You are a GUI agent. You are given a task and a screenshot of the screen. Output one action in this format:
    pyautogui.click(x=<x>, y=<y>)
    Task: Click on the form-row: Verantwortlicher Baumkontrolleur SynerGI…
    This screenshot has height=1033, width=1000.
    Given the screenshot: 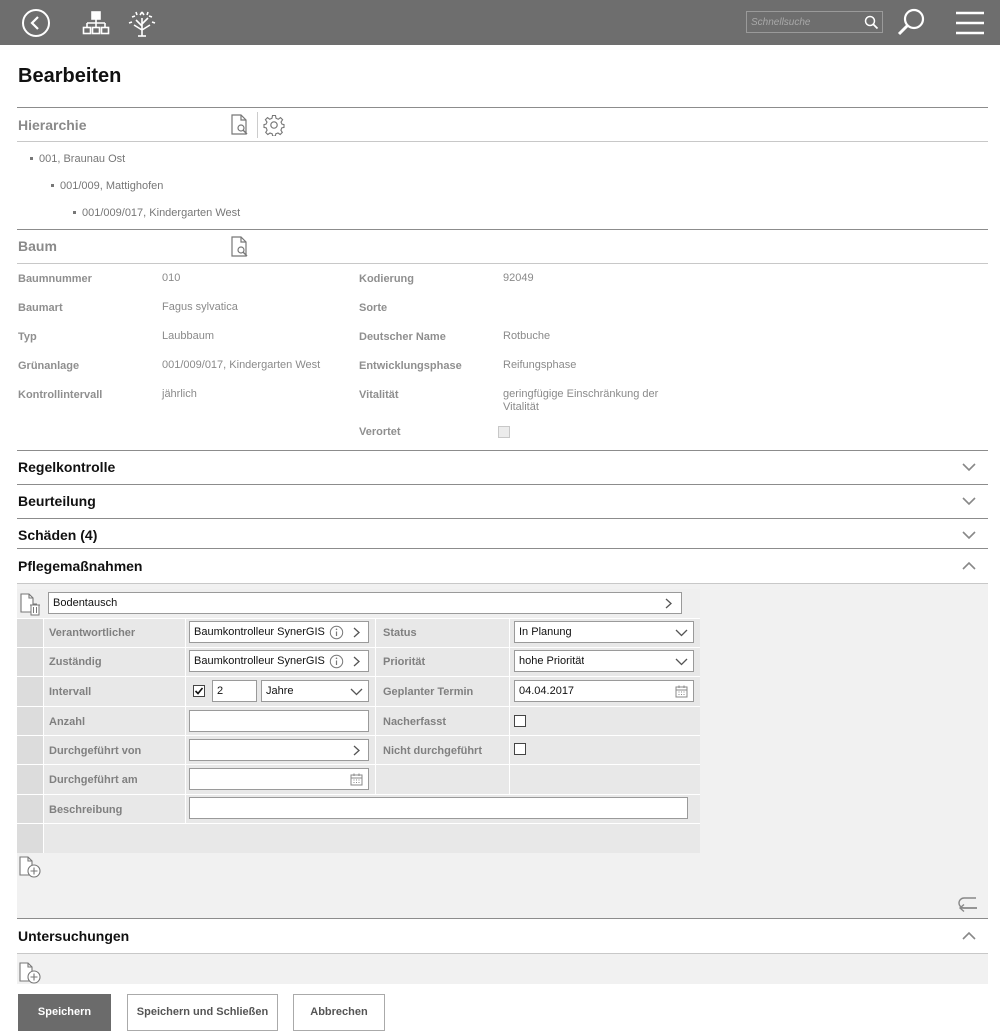 What is the action you would take?
    pyautogui.click(x=358, y=633)
    